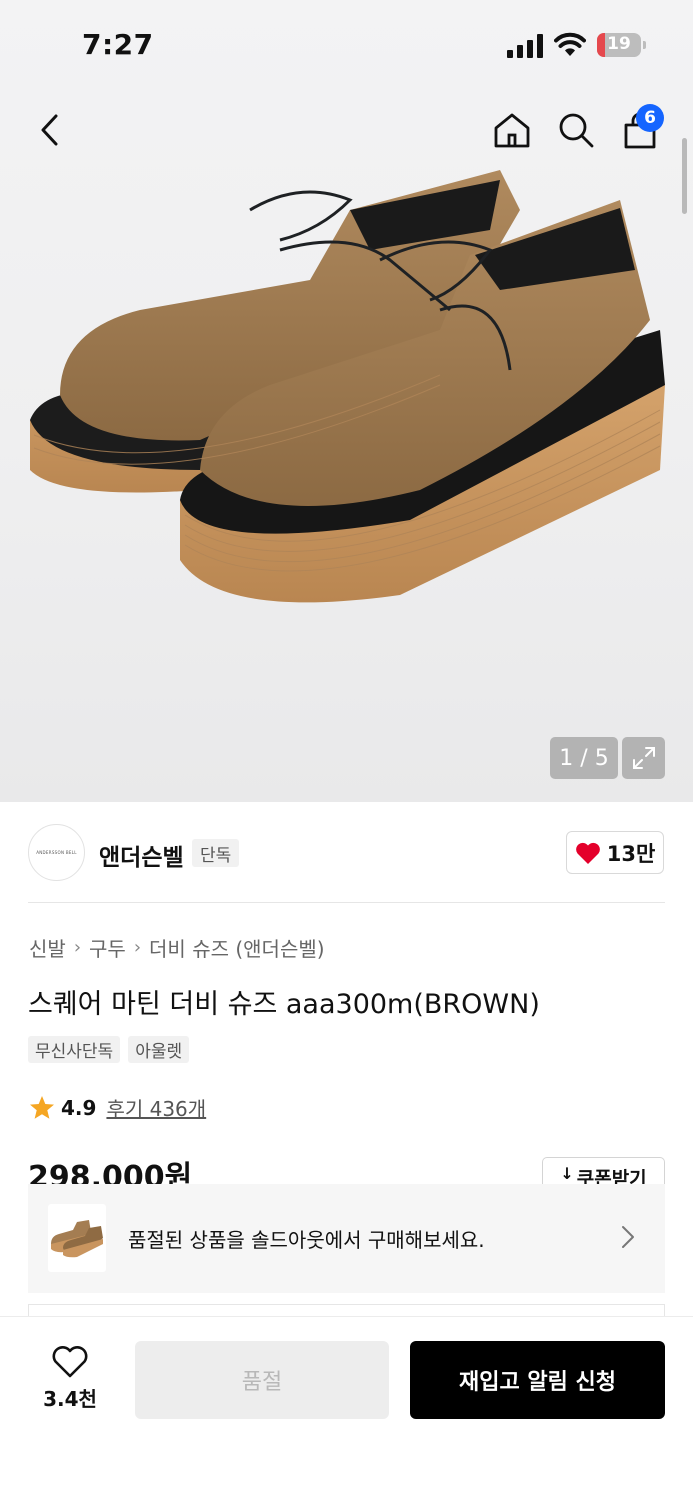 Image resolution: width=693 pixels, height=1500 pixels. What do you see at coordinates (631, 853) in the screenshot?
I see `brand-like-count: 13만` at bounding box center [631, 853].